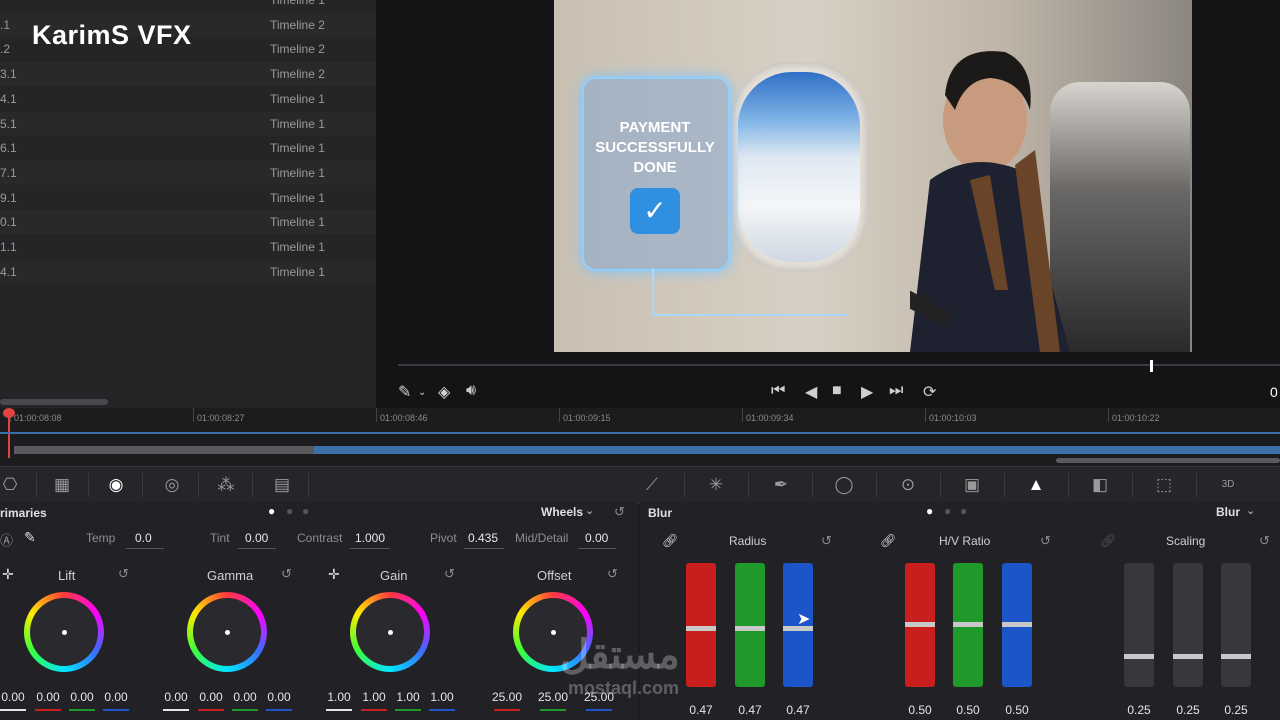 This screenshot has width=1280, height=720. What do you see at coordinates (188, 6) in the screenshot?
I see `media-pool-row: Timeline 1` at bounding box center [188, 6].